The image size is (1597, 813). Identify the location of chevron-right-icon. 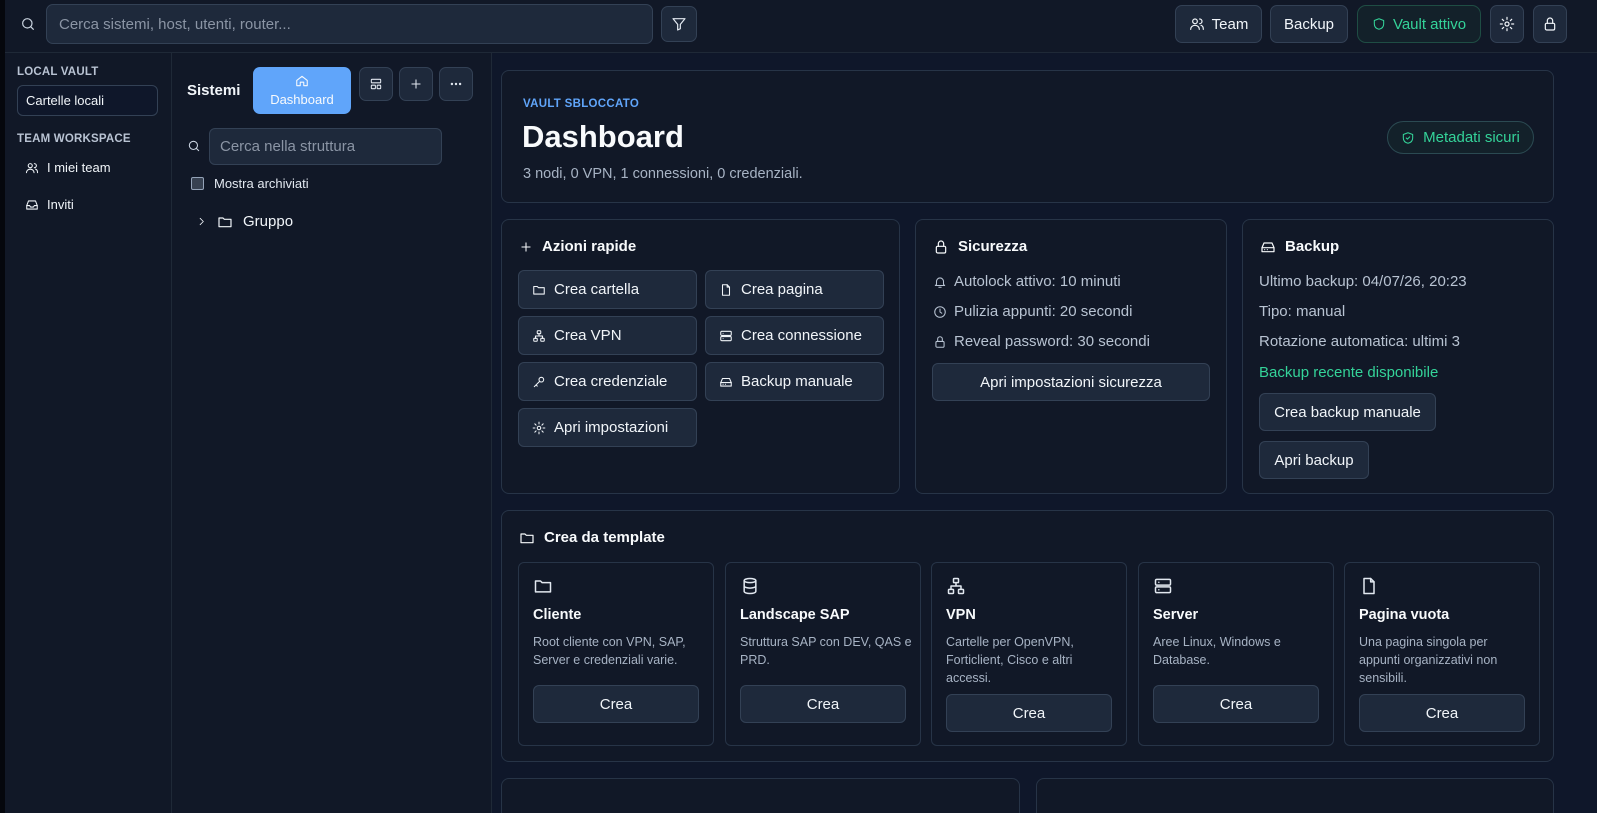
(201, 221).